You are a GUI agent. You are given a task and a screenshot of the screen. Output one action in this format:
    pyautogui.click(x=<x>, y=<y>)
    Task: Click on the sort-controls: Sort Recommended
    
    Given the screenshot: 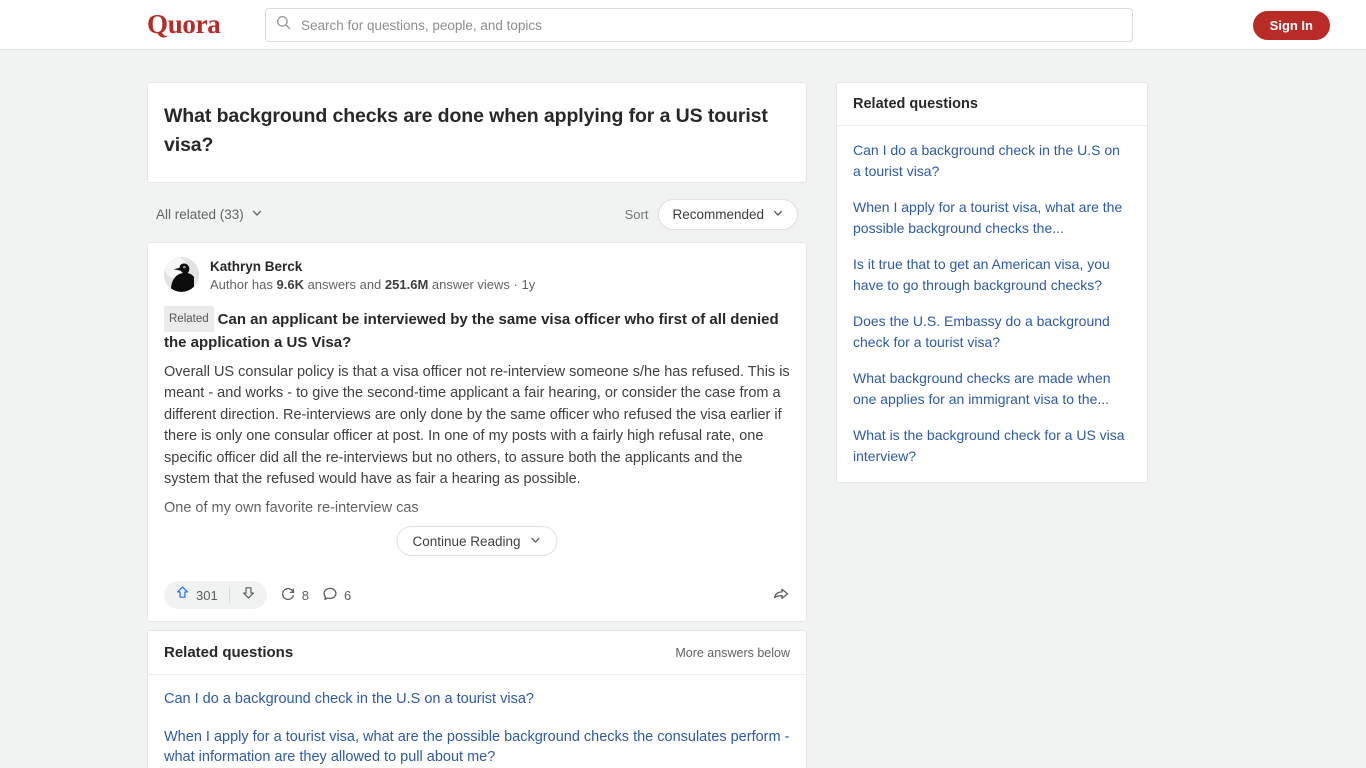 What is the action you would take?
    pyautogui.click(x=711, y=214)
    